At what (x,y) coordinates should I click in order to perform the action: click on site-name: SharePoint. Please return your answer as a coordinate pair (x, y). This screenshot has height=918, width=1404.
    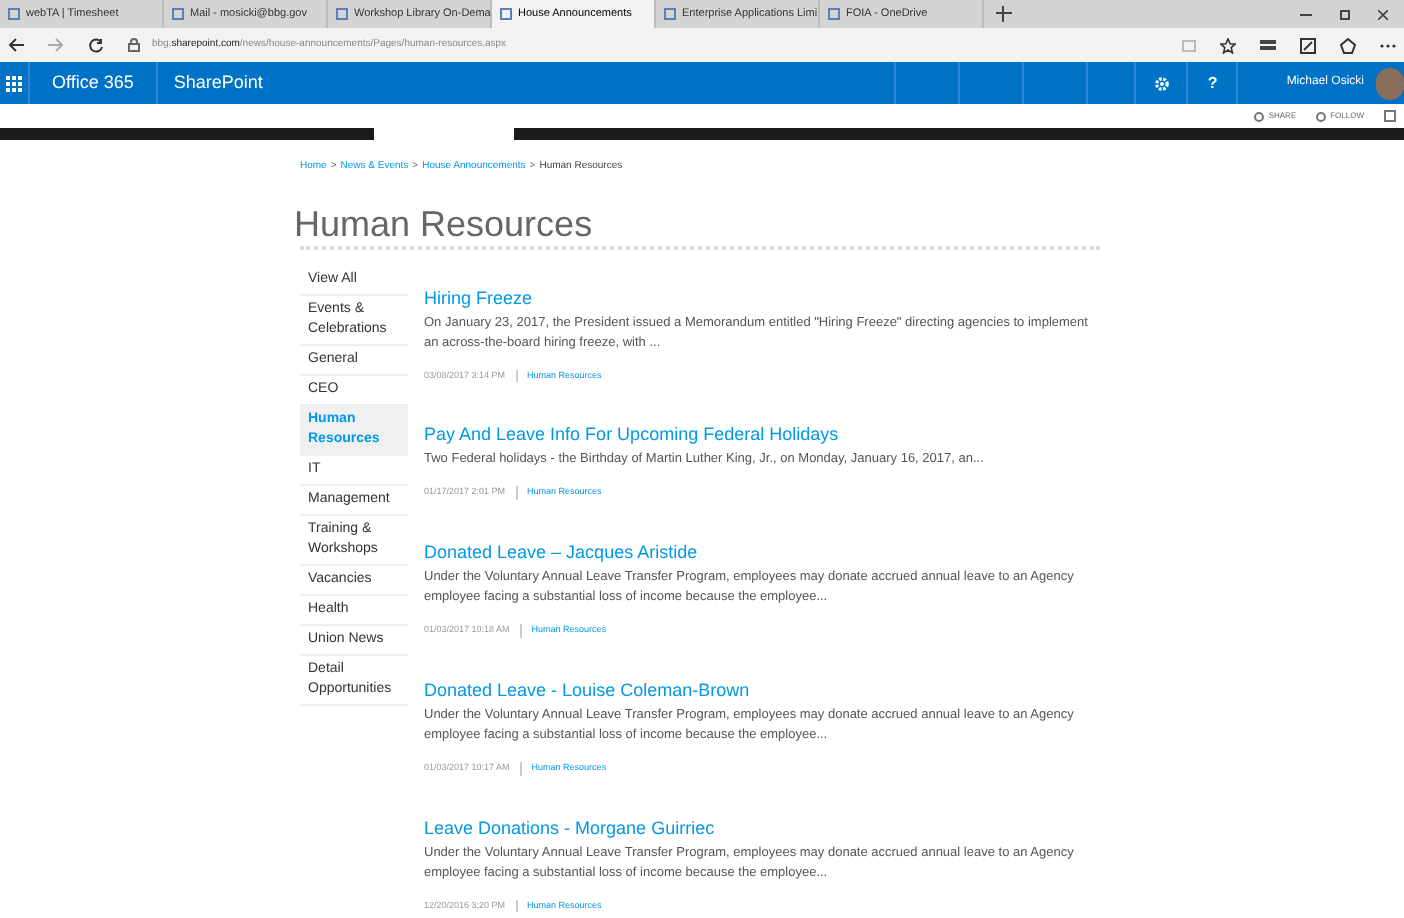
    Looking at the image, I should click on (218, 83).